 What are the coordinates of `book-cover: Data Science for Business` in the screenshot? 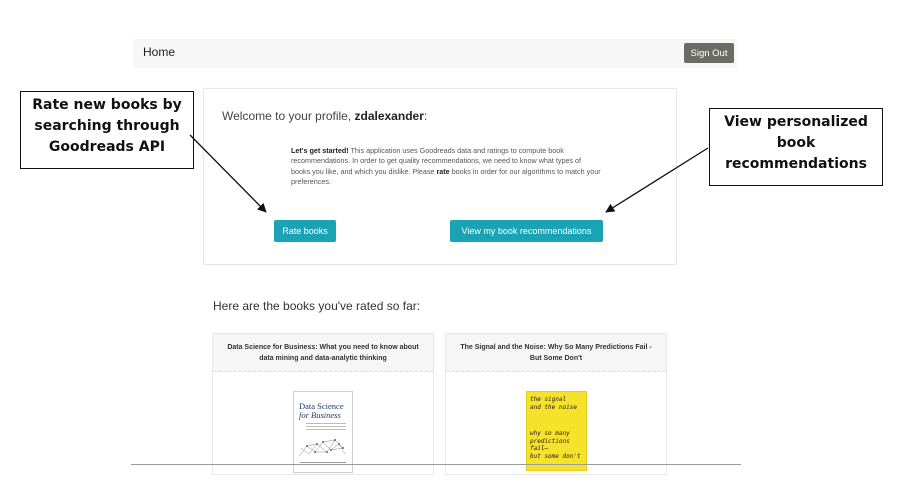 It's located at (323, 432).